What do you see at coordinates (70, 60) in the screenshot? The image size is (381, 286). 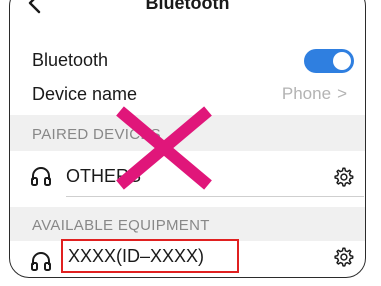 I see `bluetooth-label: Bluetooth` at bounding box center [70, 60].